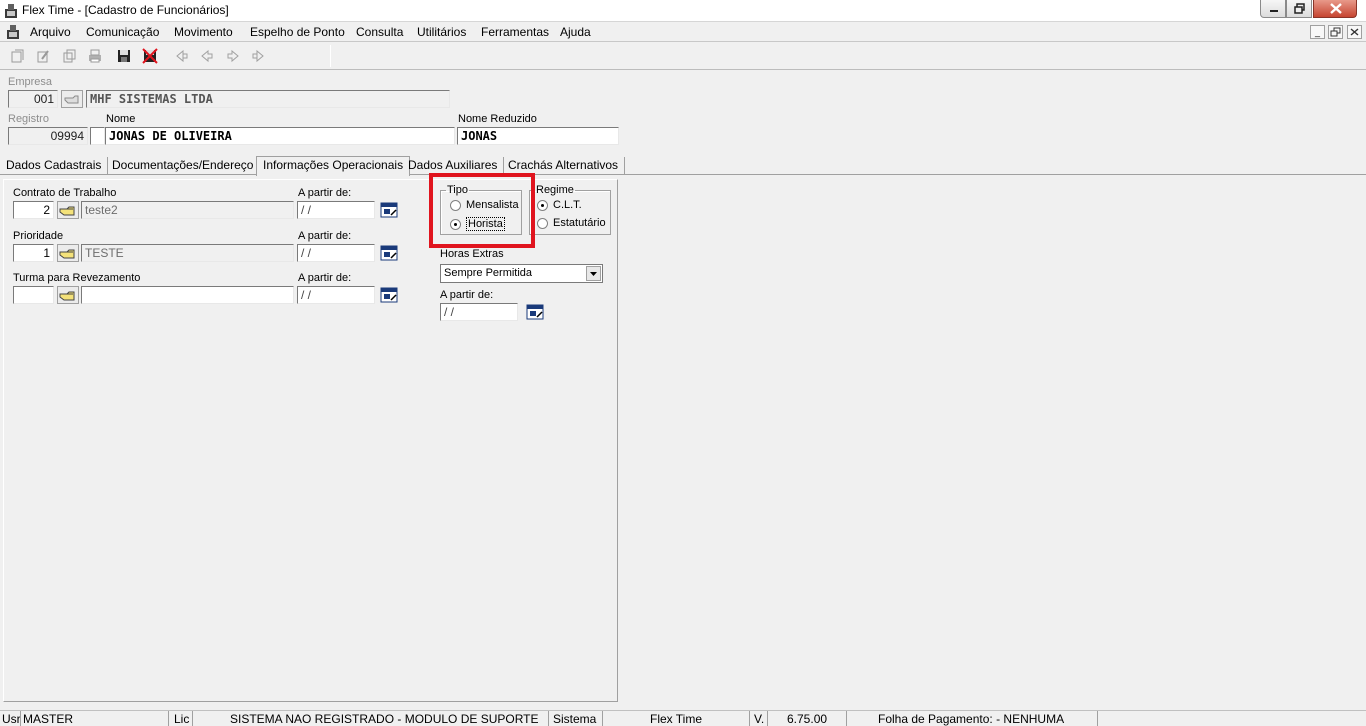  I want to click on horas-extras-select: Sempre Permitida, so click(521, 273).